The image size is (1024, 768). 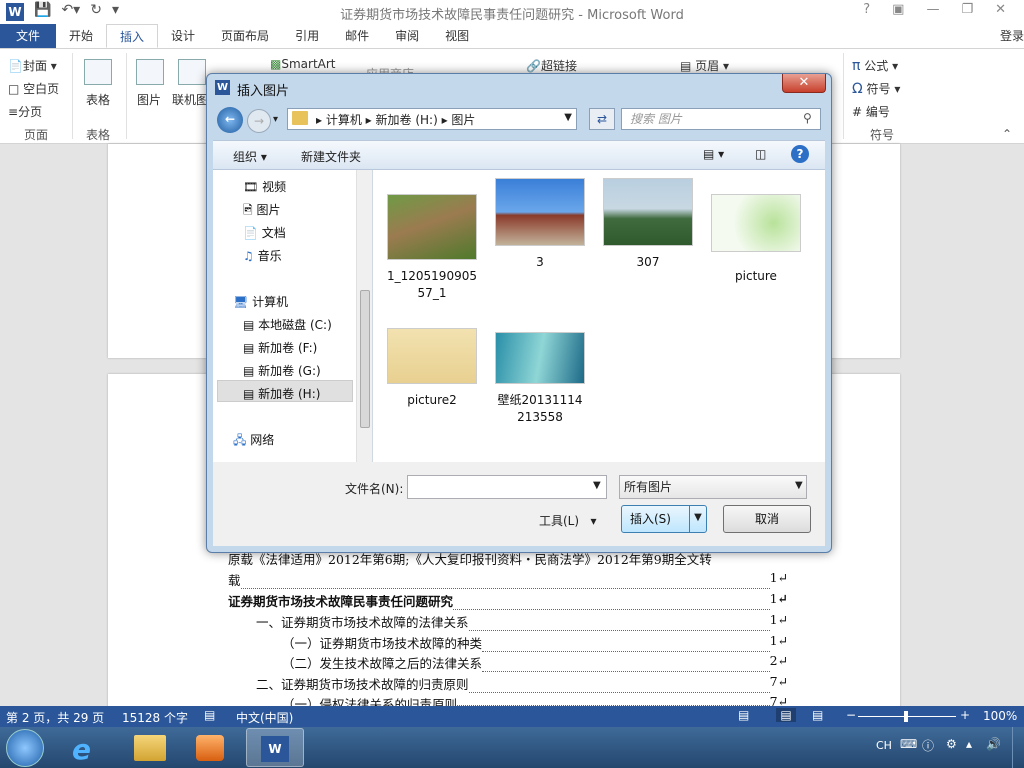 I want to click on toc-line: 证券期货市场技术故障民事责任问题研究 1 ↵, so click(x=508, y=600).